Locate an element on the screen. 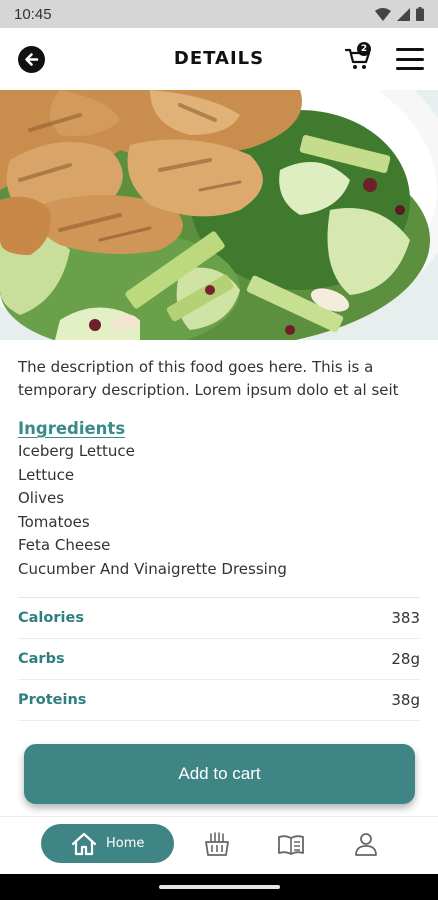  home-indicator is located at coordinates (219, 887).